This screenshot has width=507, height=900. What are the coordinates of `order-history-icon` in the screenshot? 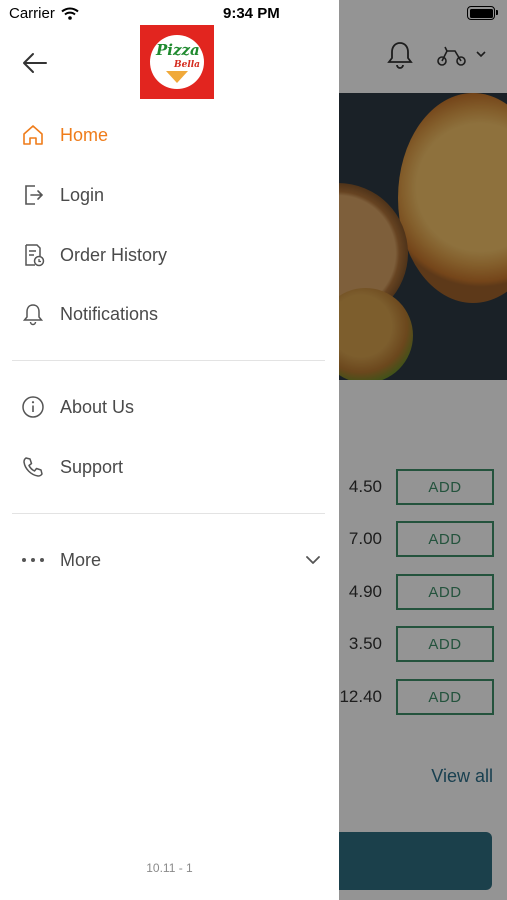 It's located at (33, 255).